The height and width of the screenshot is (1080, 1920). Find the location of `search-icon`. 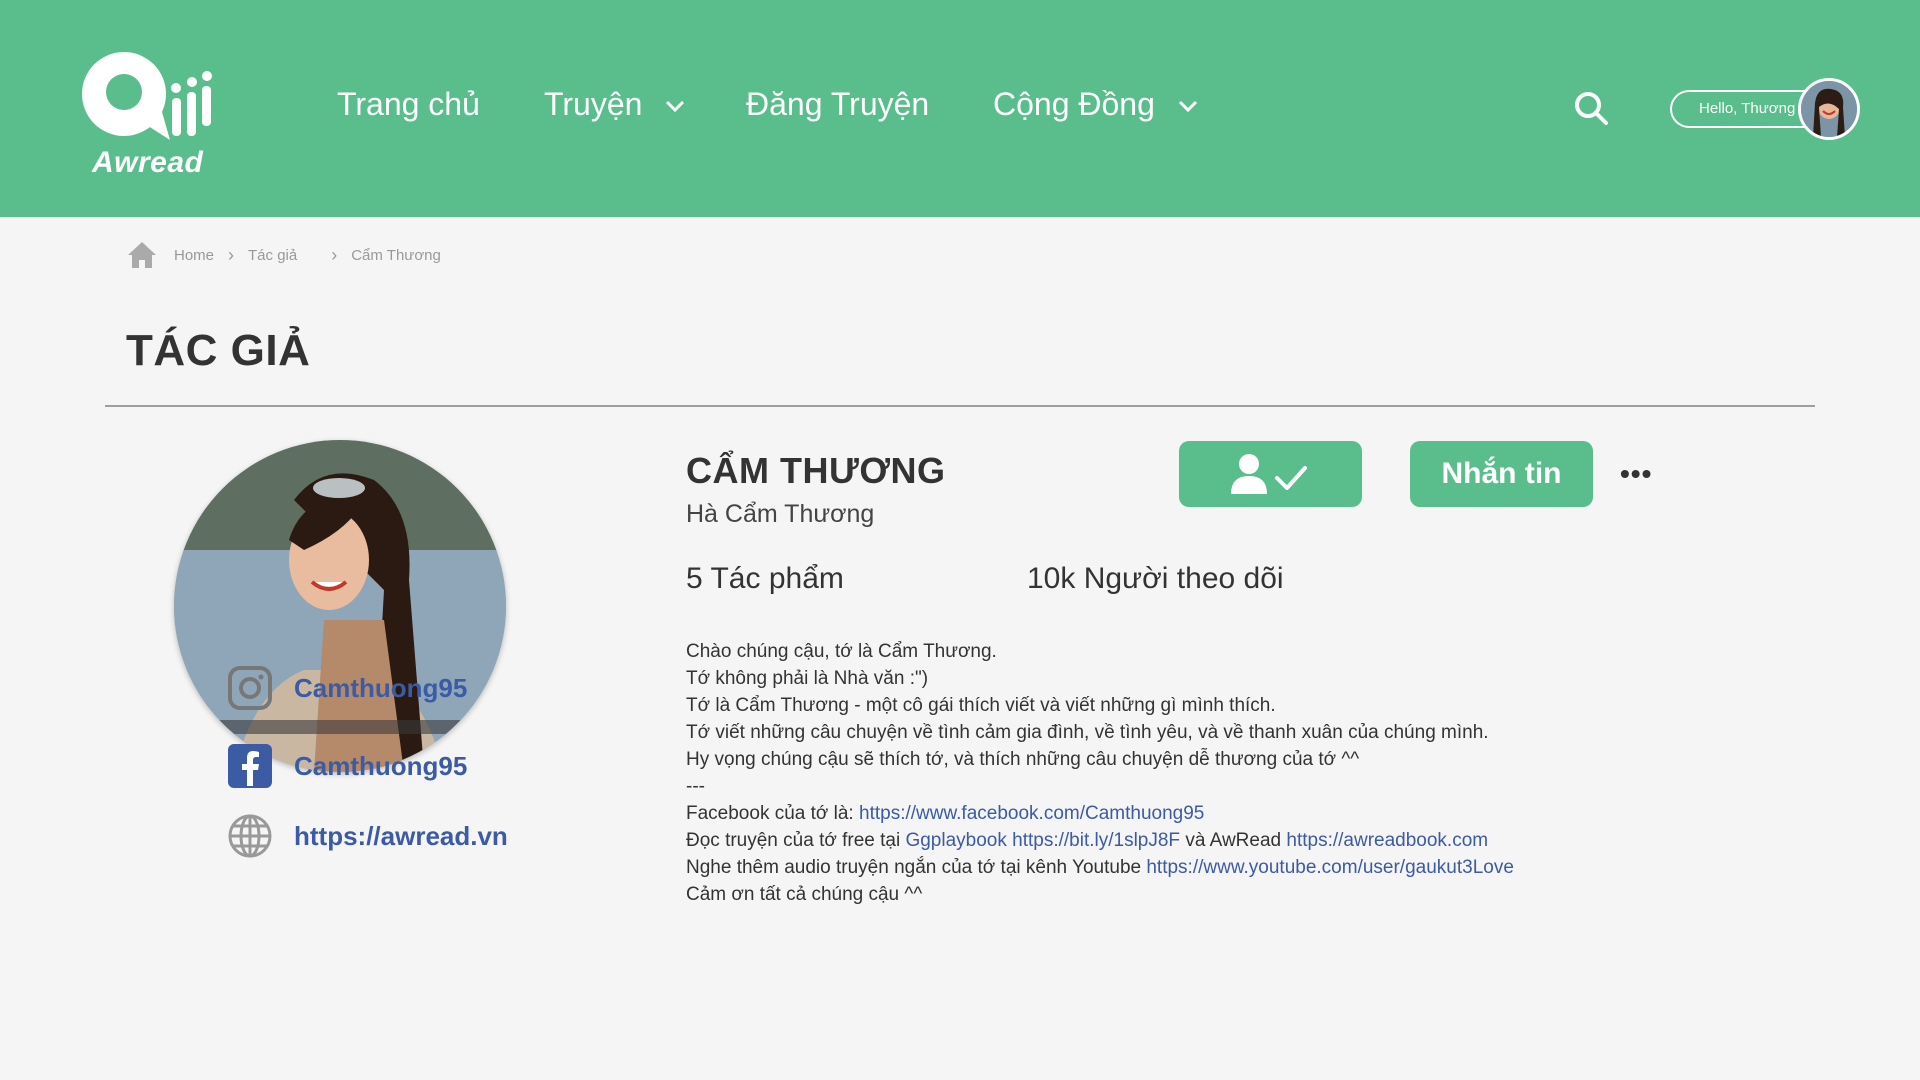

search-icon is located at coordinates (1591, 108).